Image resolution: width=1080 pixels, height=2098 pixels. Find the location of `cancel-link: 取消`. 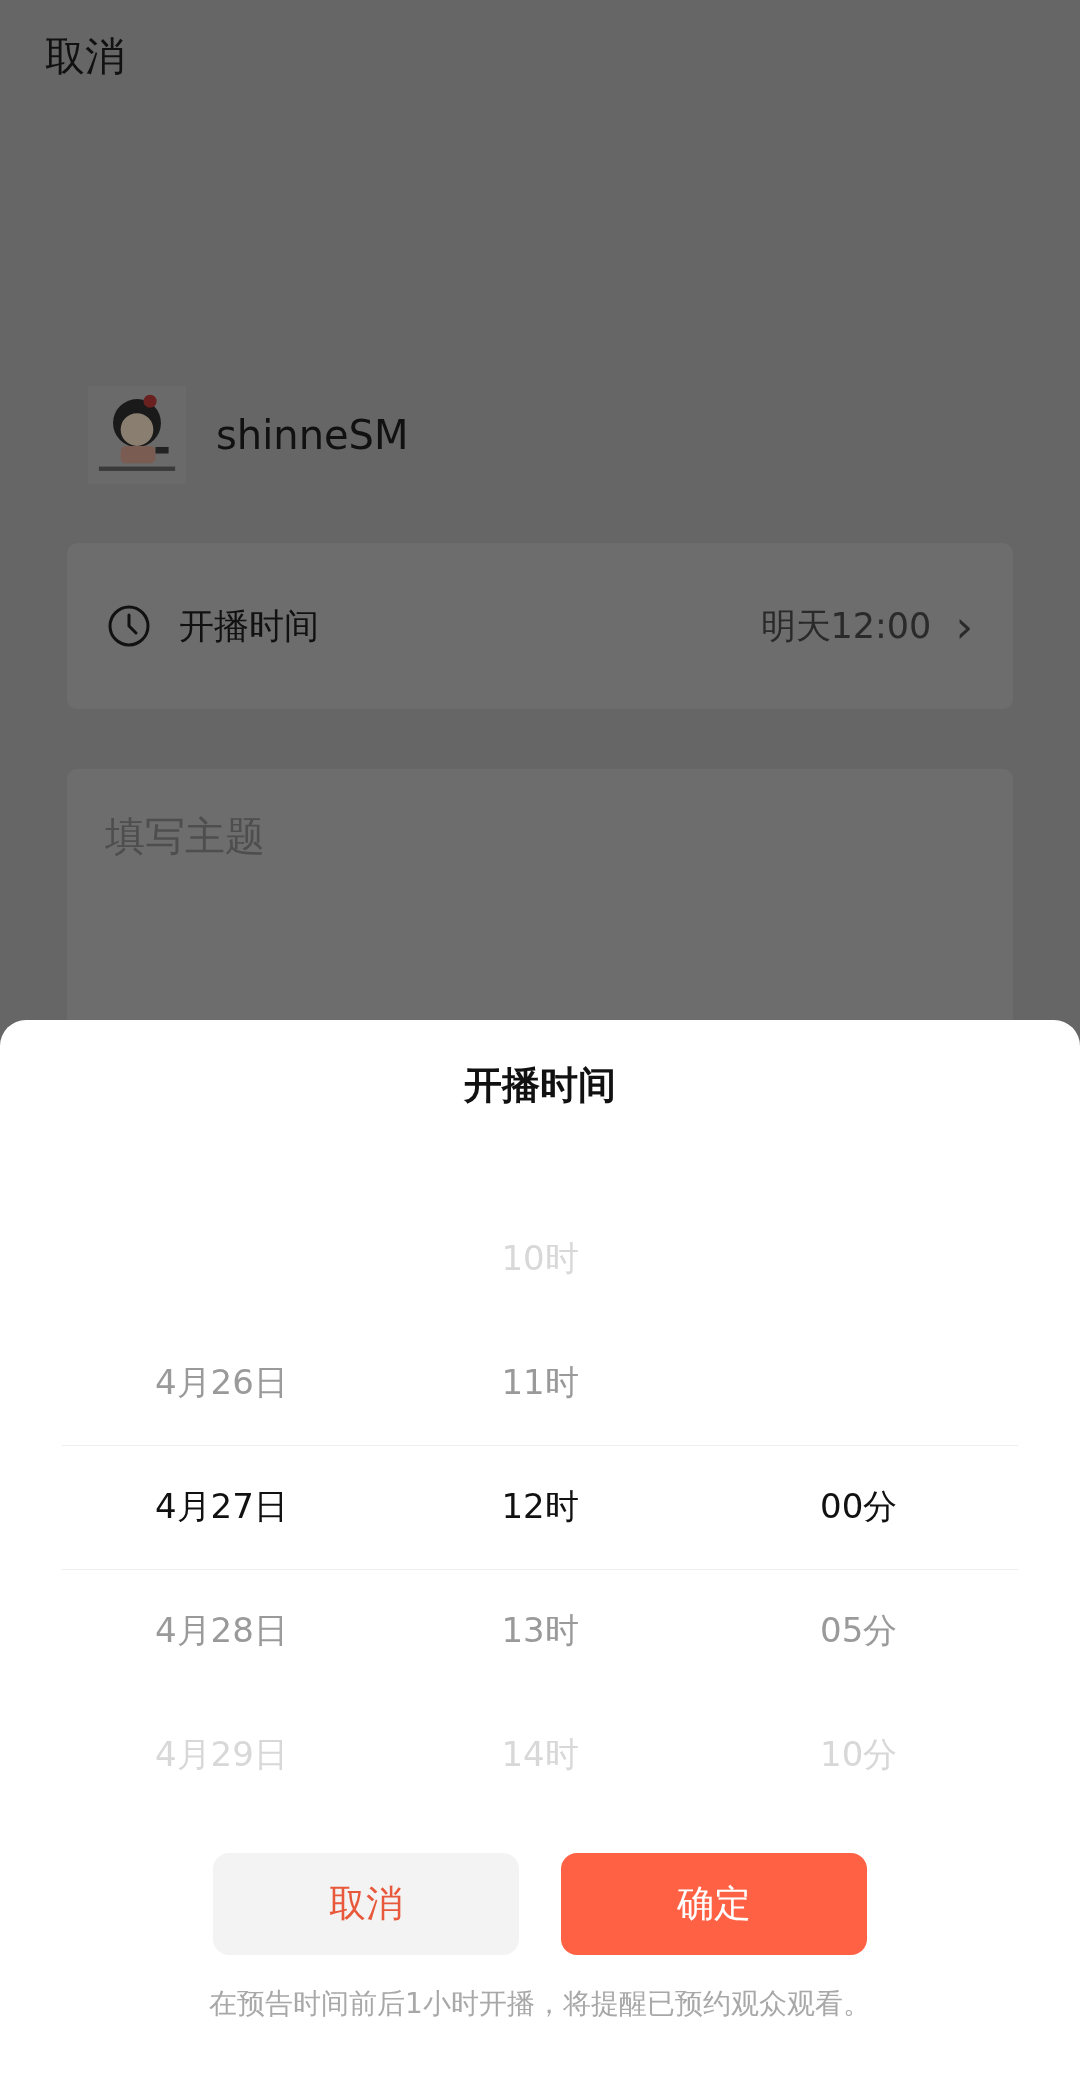

cancel-link: 取消 is located at coordinates (85, 56).